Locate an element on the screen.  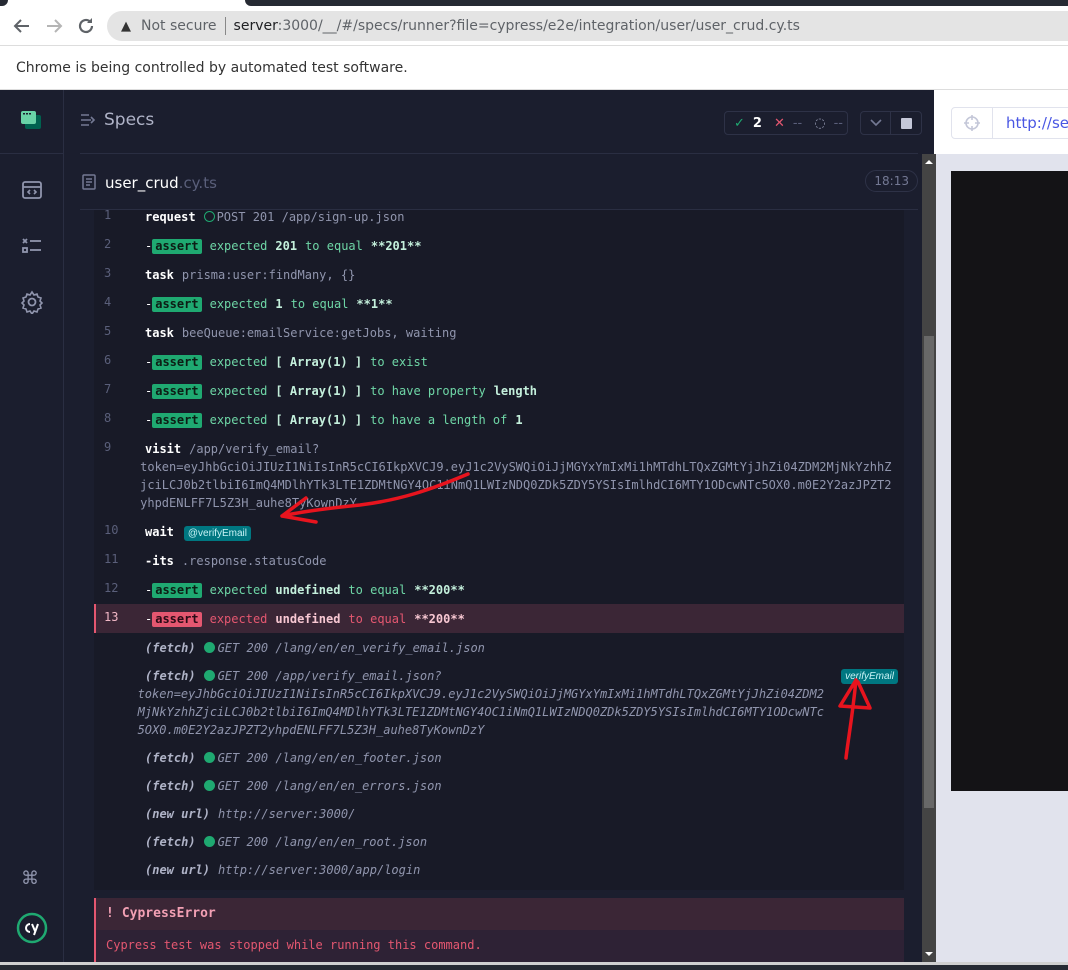
reload-button is located at coordinates (86, 26).